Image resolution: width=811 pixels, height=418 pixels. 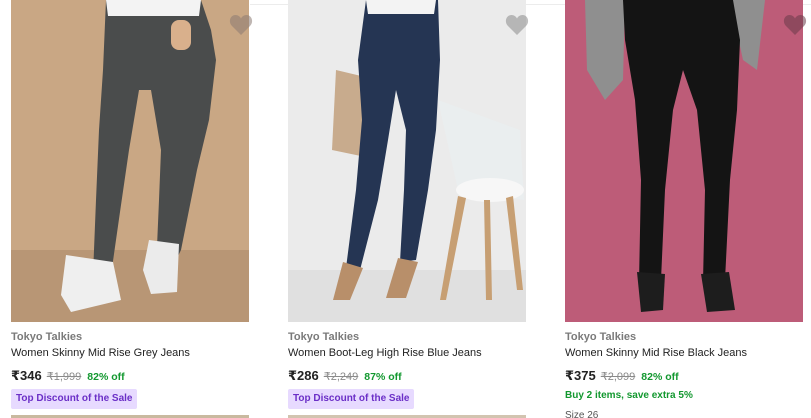 What do you see at coordinates (100, 353) in the screenshot?
I see `product-title: Women Skinny Mid Rise Grey Jeans` at bounding box center [100, 353].